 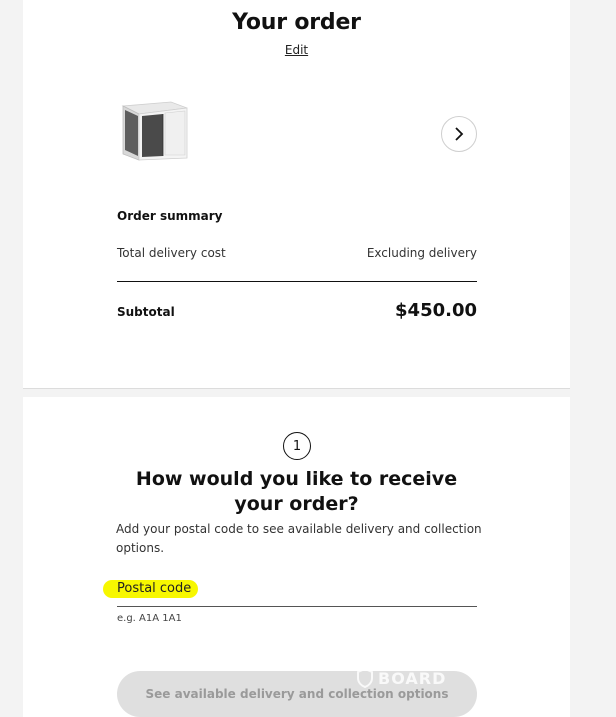 What do you see at coordinates (297, 446) in the screenshot?
I see `step-number-badge: 1` at bounding box center [297, 446].